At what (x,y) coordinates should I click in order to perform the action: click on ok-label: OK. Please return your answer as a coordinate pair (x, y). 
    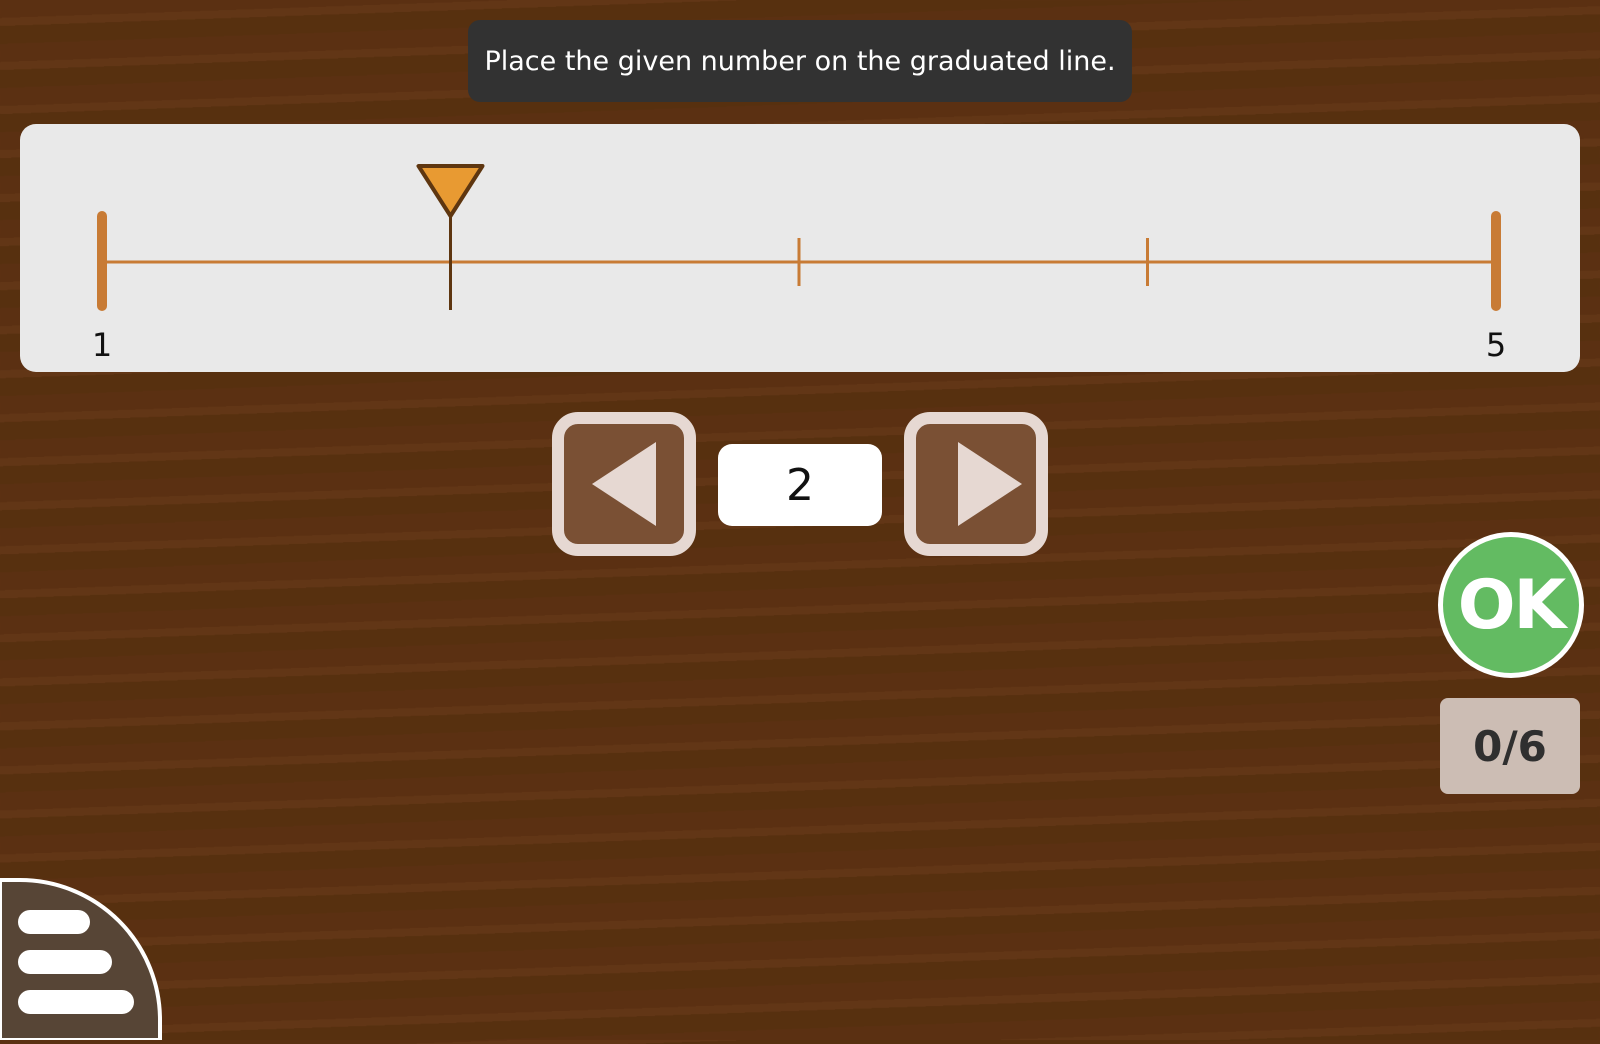
    Looking at the image, I should click on (1511, 605).